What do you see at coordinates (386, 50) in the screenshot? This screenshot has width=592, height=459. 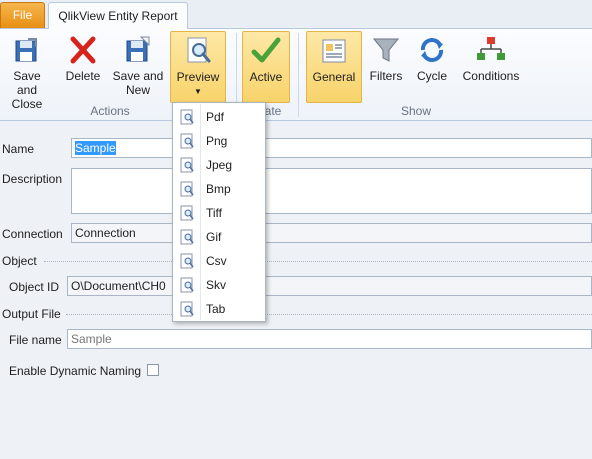 I see `filter-funnel-icon` at bounding box center [386, 50].